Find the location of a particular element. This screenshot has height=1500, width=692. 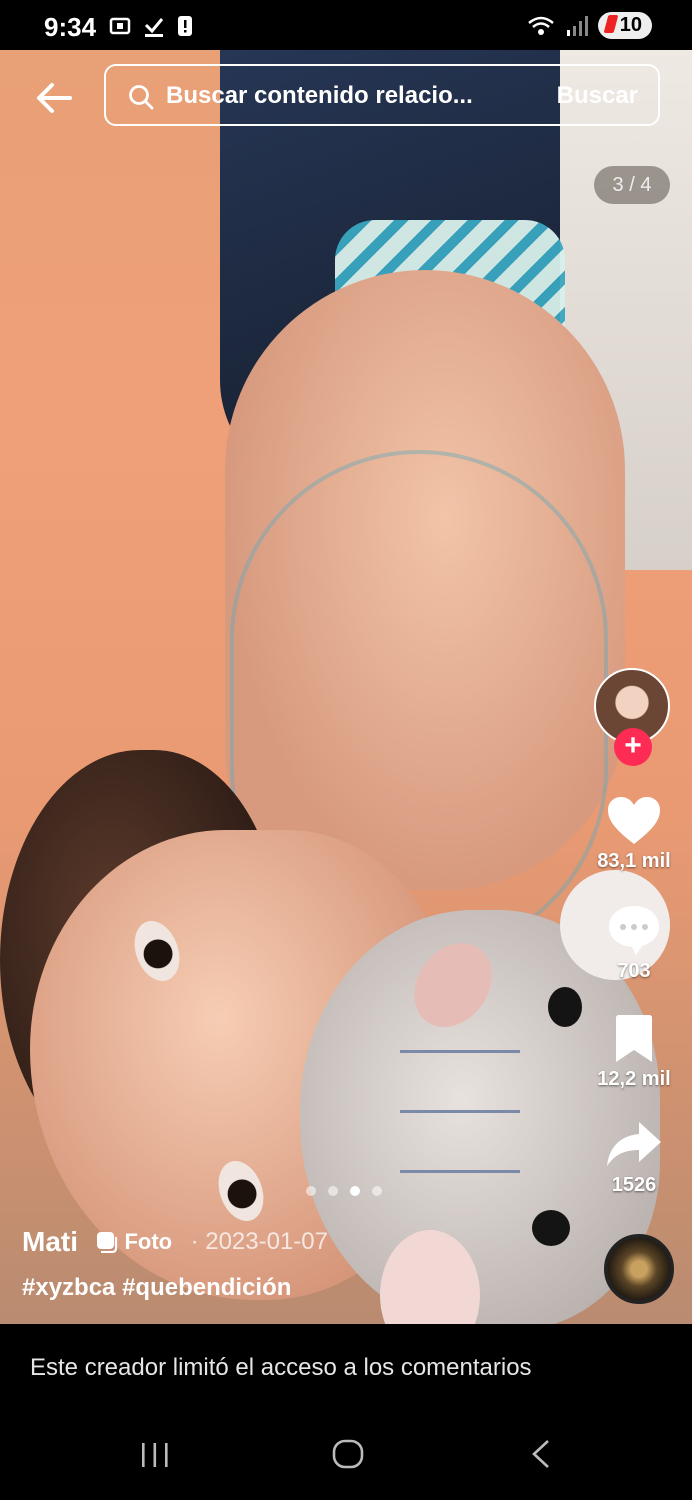

signal-icon is located at coordinates (577, 25).